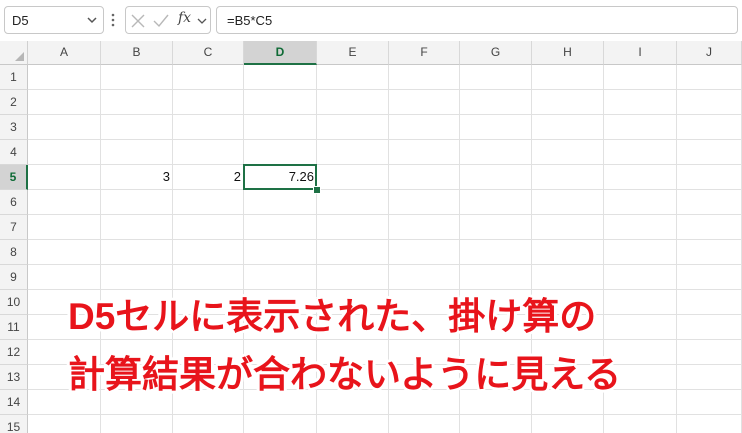 This screenshot has height=433, width=742. Describe the element at coordinates (14, 127) in the screenshot. I see `row-header-3: 3` at that location.